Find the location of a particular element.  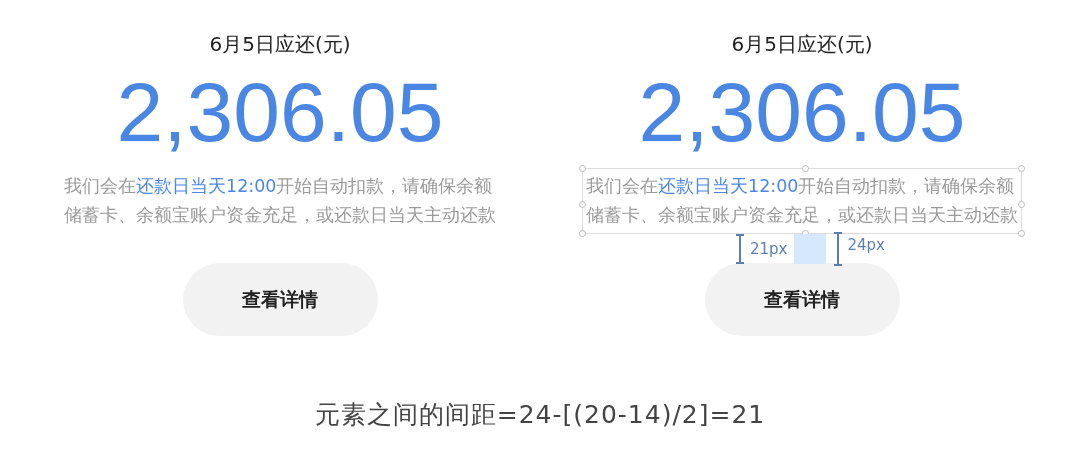

measure-label: 21px is located at coordinates (769, 249).